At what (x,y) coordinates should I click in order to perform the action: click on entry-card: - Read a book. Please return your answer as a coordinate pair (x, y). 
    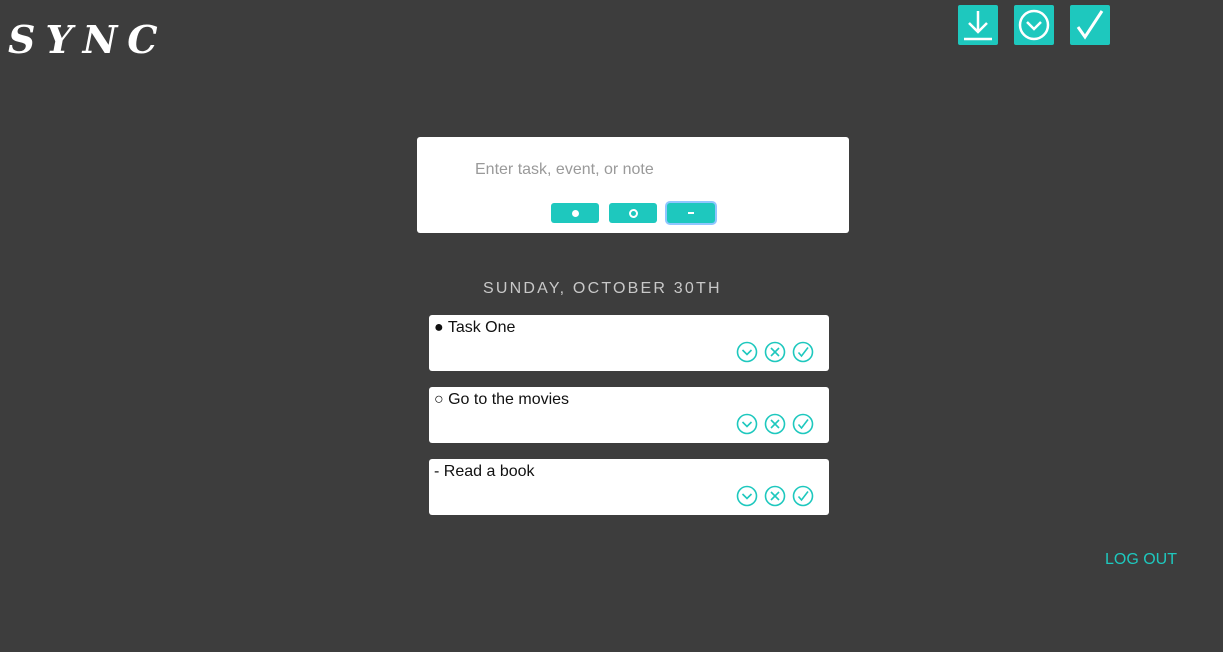
    Looking at the image, I should click on (629, 487).